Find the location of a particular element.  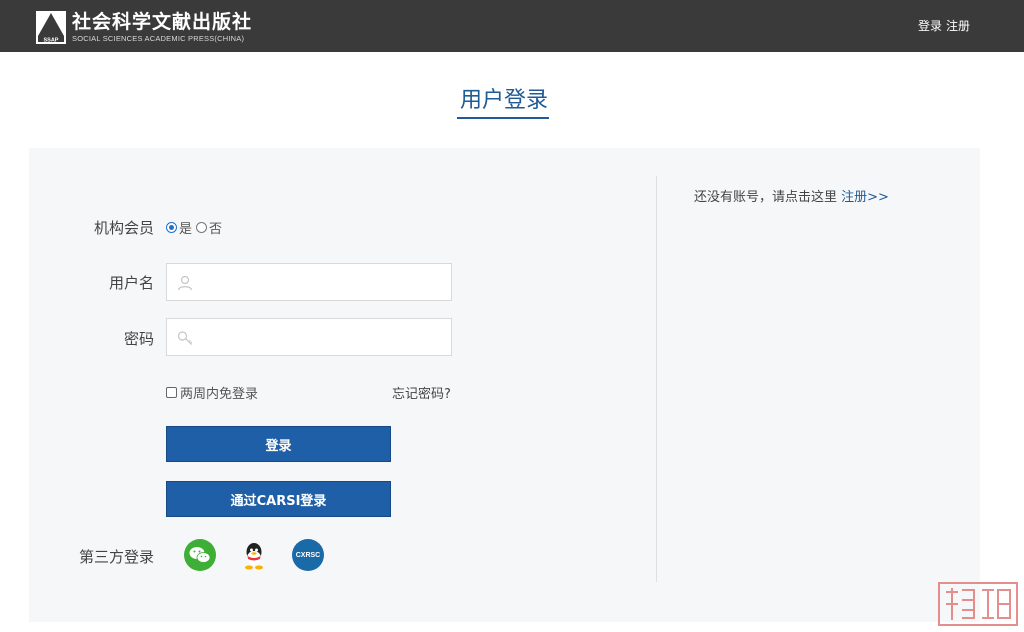

user-icon is located at coordinates (185, 283).